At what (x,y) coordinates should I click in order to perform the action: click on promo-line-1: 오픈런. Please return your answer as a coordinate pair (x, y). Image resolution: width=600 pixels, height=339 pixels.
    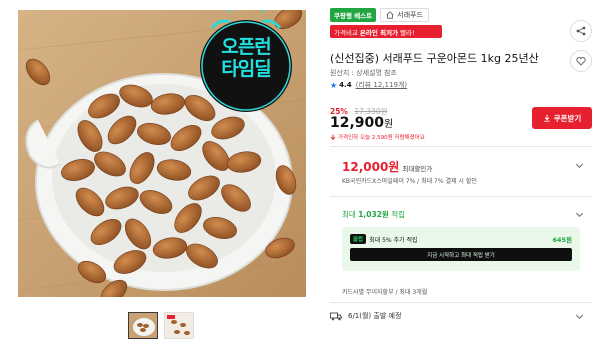
    Looking at the image, I should click on (246, 47).